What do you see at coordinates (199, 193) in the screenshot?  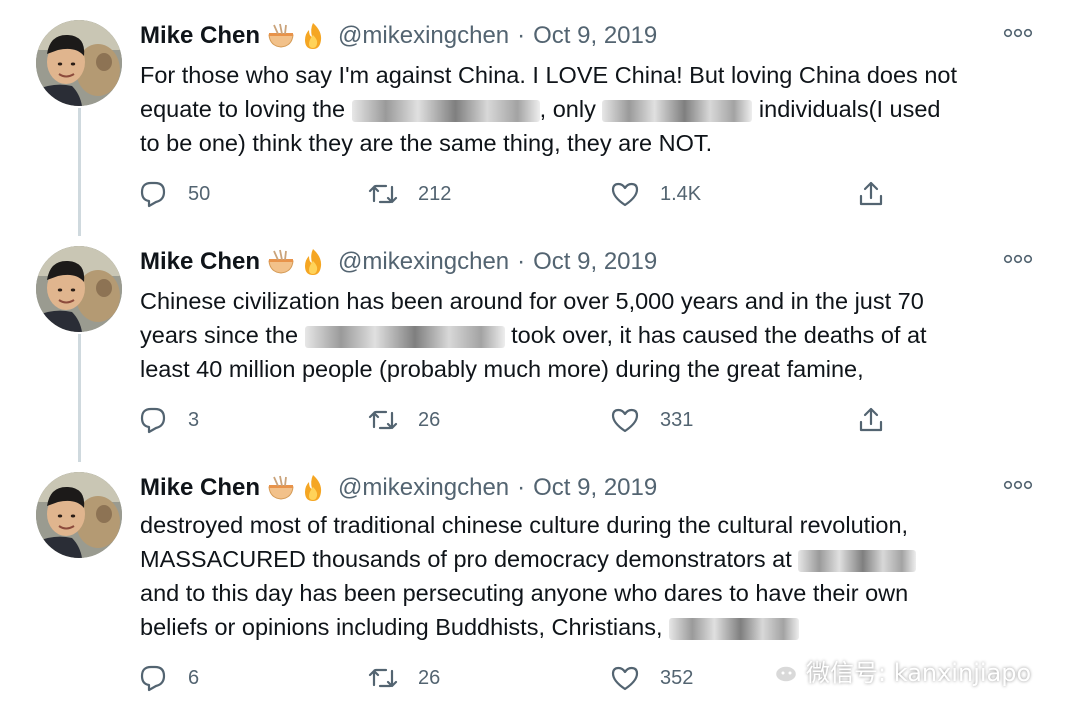 I see `reply-count: 50` at bounding box center [199, 193].